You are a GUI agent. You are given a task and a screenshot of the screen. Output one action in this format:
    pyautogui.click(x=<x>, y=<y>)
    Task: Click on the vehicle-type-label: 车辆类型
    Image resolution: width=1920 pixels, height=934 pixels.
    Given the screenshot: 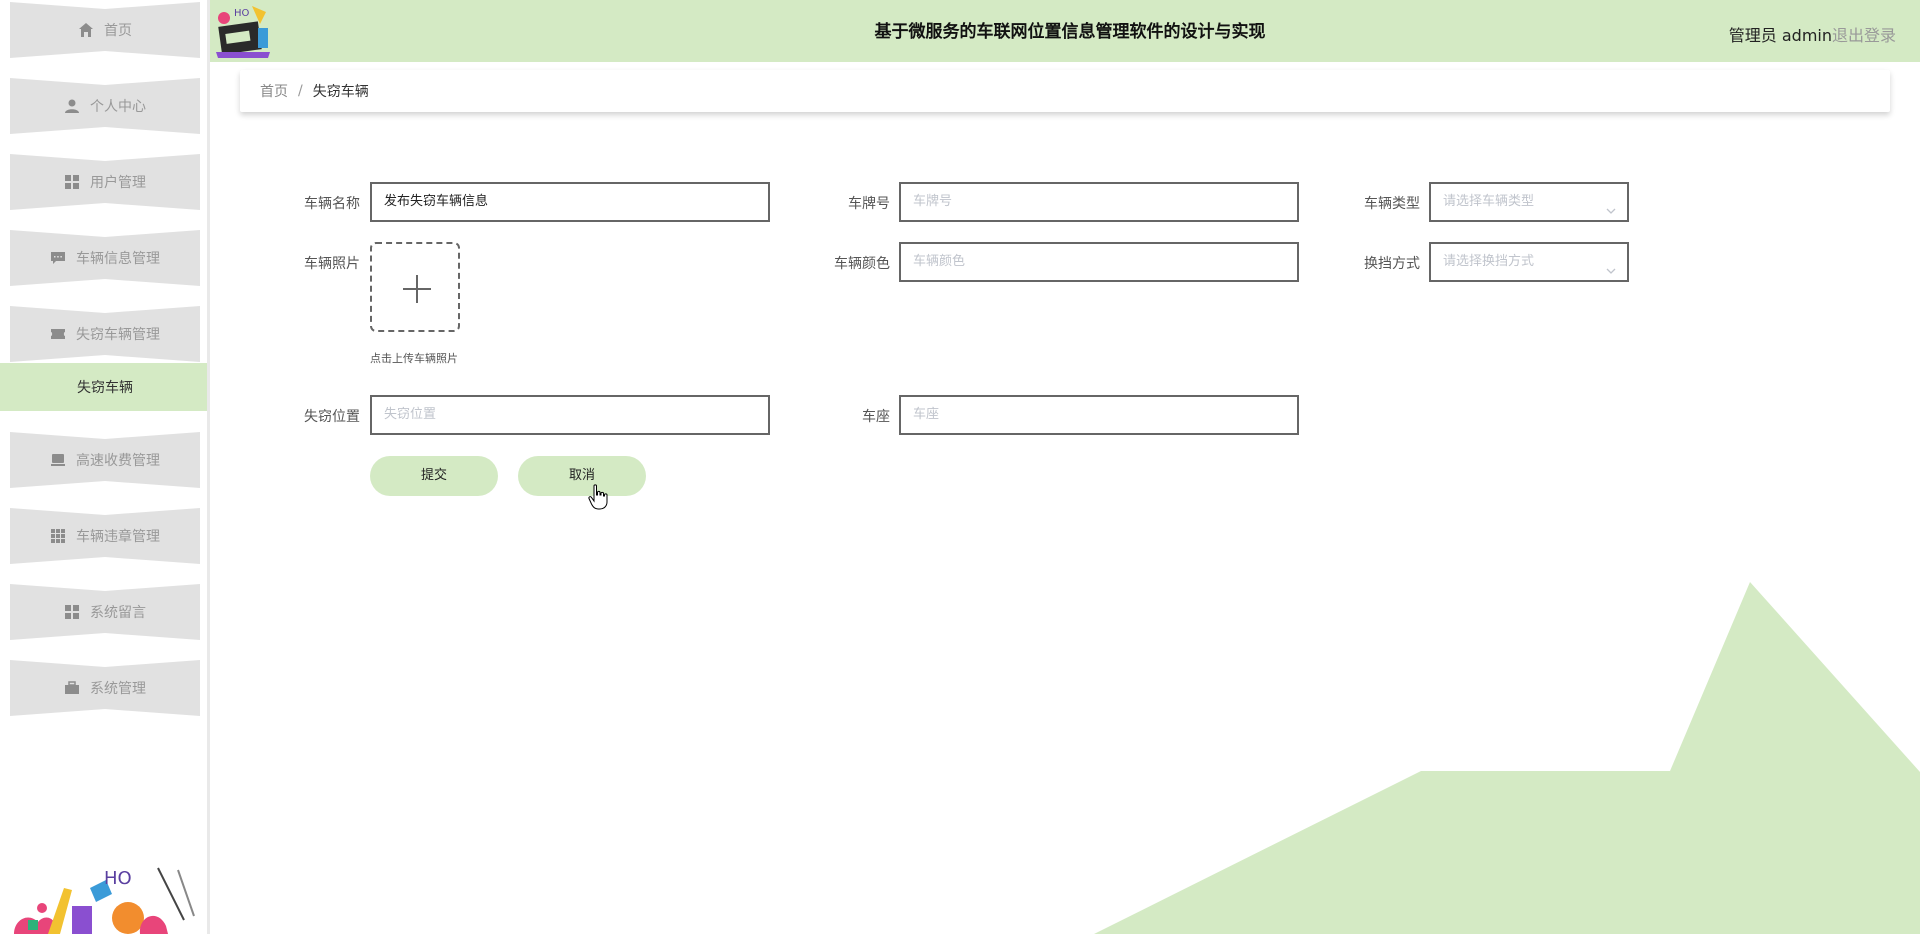 What is the action you would take?
    pyautogui.click(x=1392, y=204)
    